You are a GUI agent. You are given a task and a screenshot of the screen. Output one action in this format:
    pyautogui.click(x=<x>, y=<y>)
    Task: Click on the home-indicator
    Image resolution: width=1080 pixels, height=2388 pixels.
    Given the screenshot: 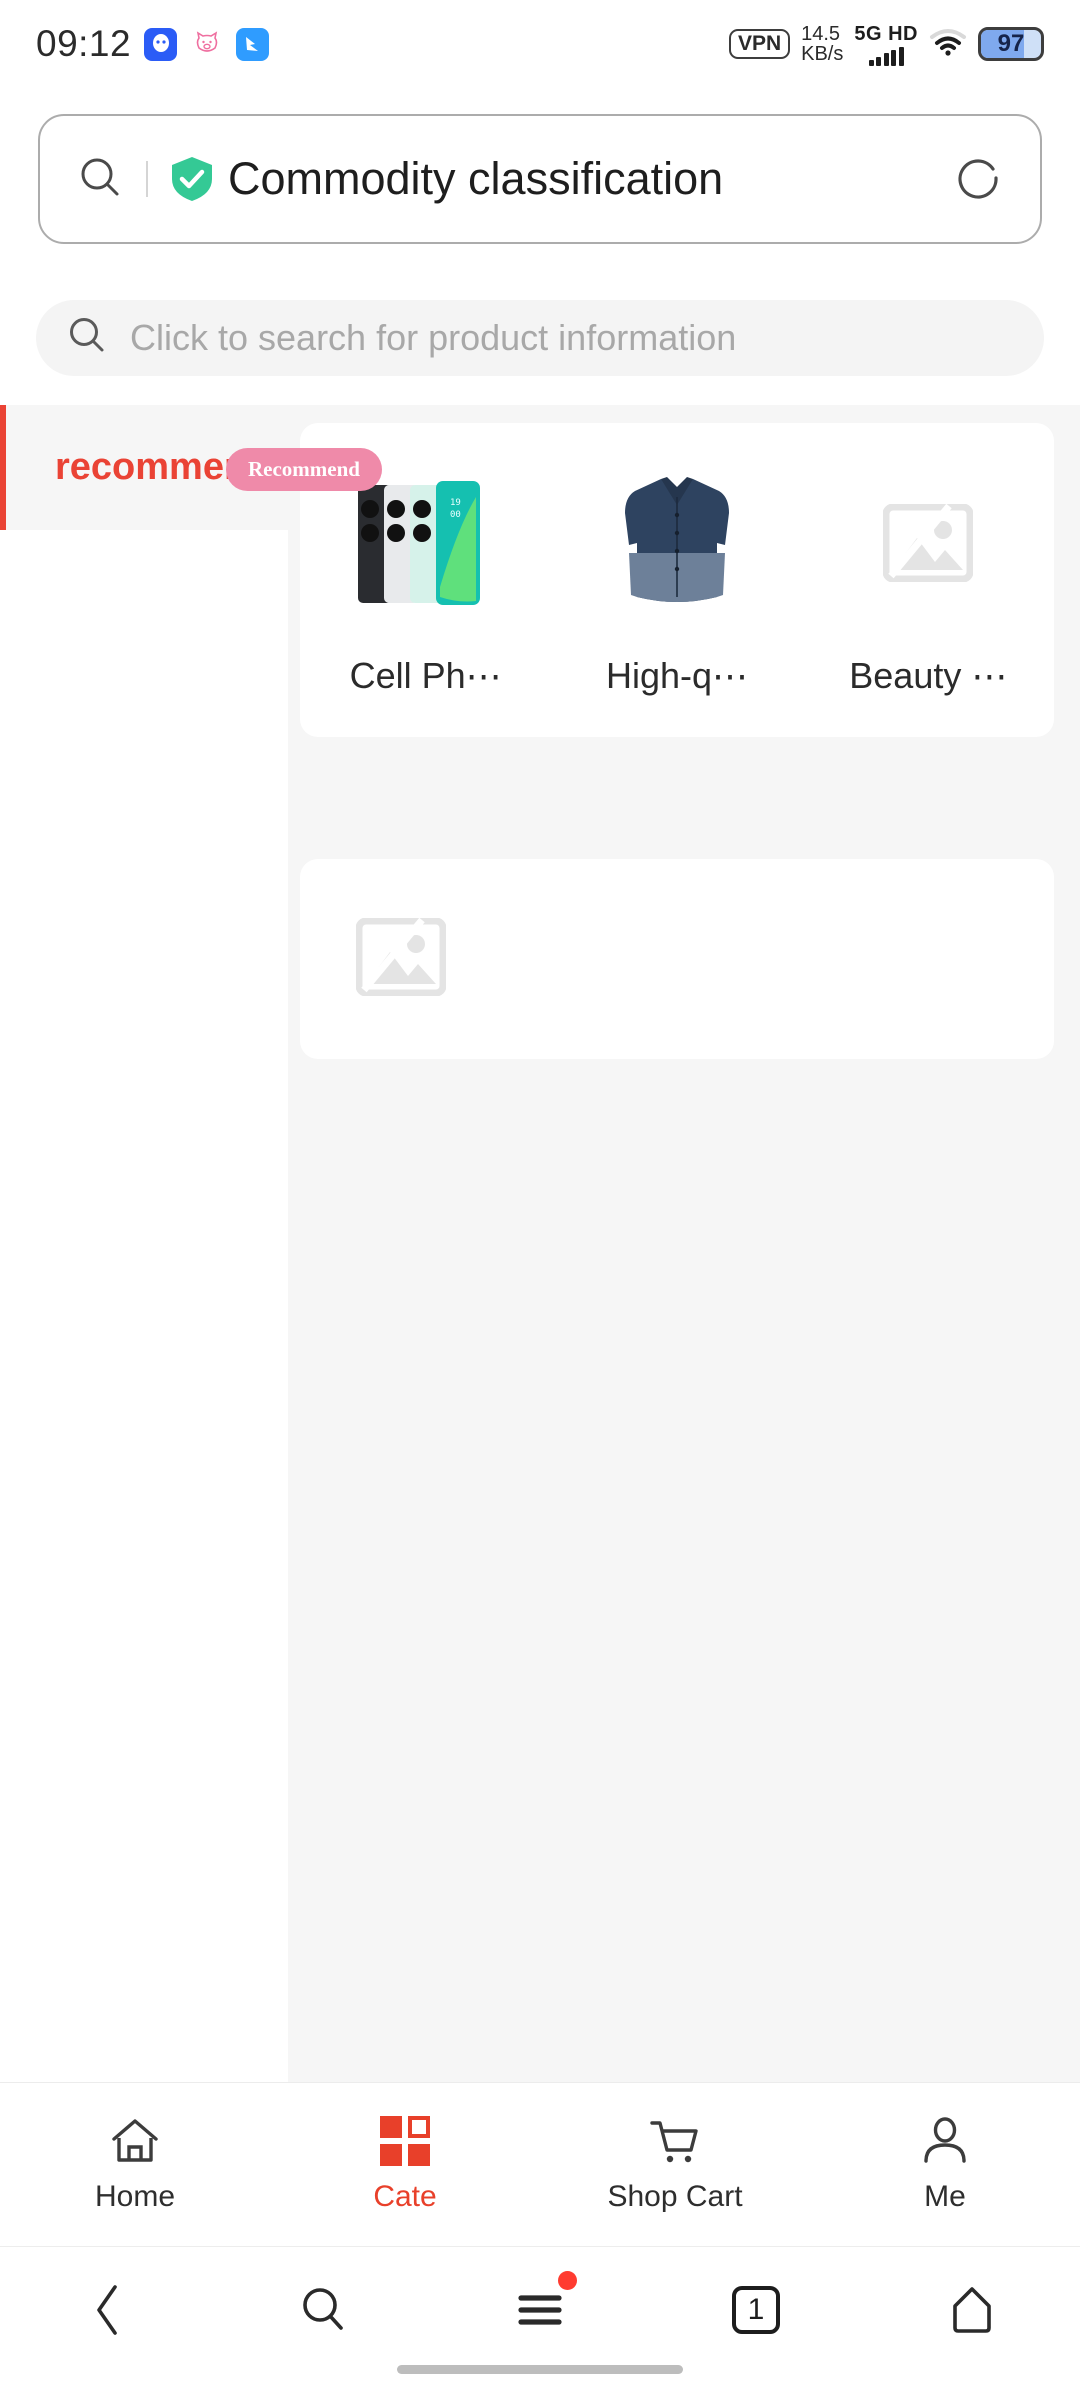 What is the action you would take?
    pyautogui.click(x=540, y=2369)
    